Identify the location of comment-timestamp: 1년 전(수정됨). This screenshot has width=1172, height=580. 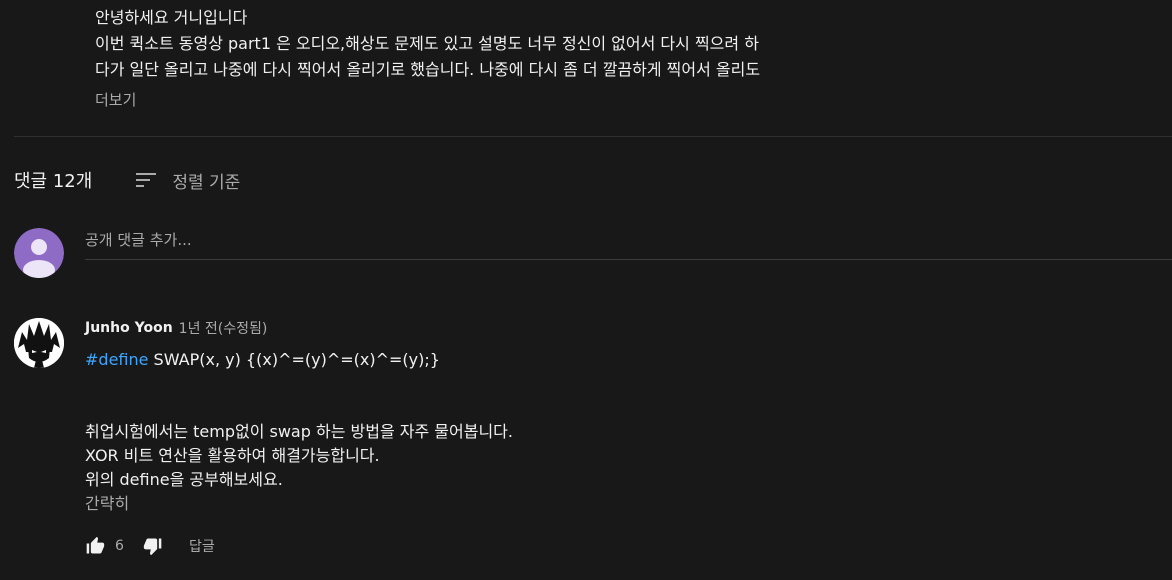
(223, 328).